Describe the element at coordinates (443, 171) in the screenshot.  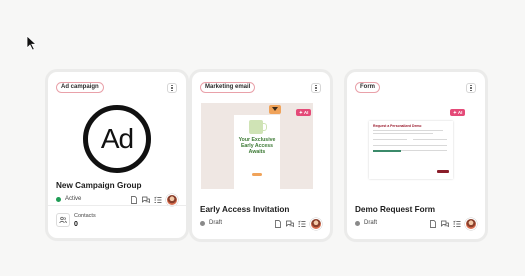
I see `form-submit-button` at that location.